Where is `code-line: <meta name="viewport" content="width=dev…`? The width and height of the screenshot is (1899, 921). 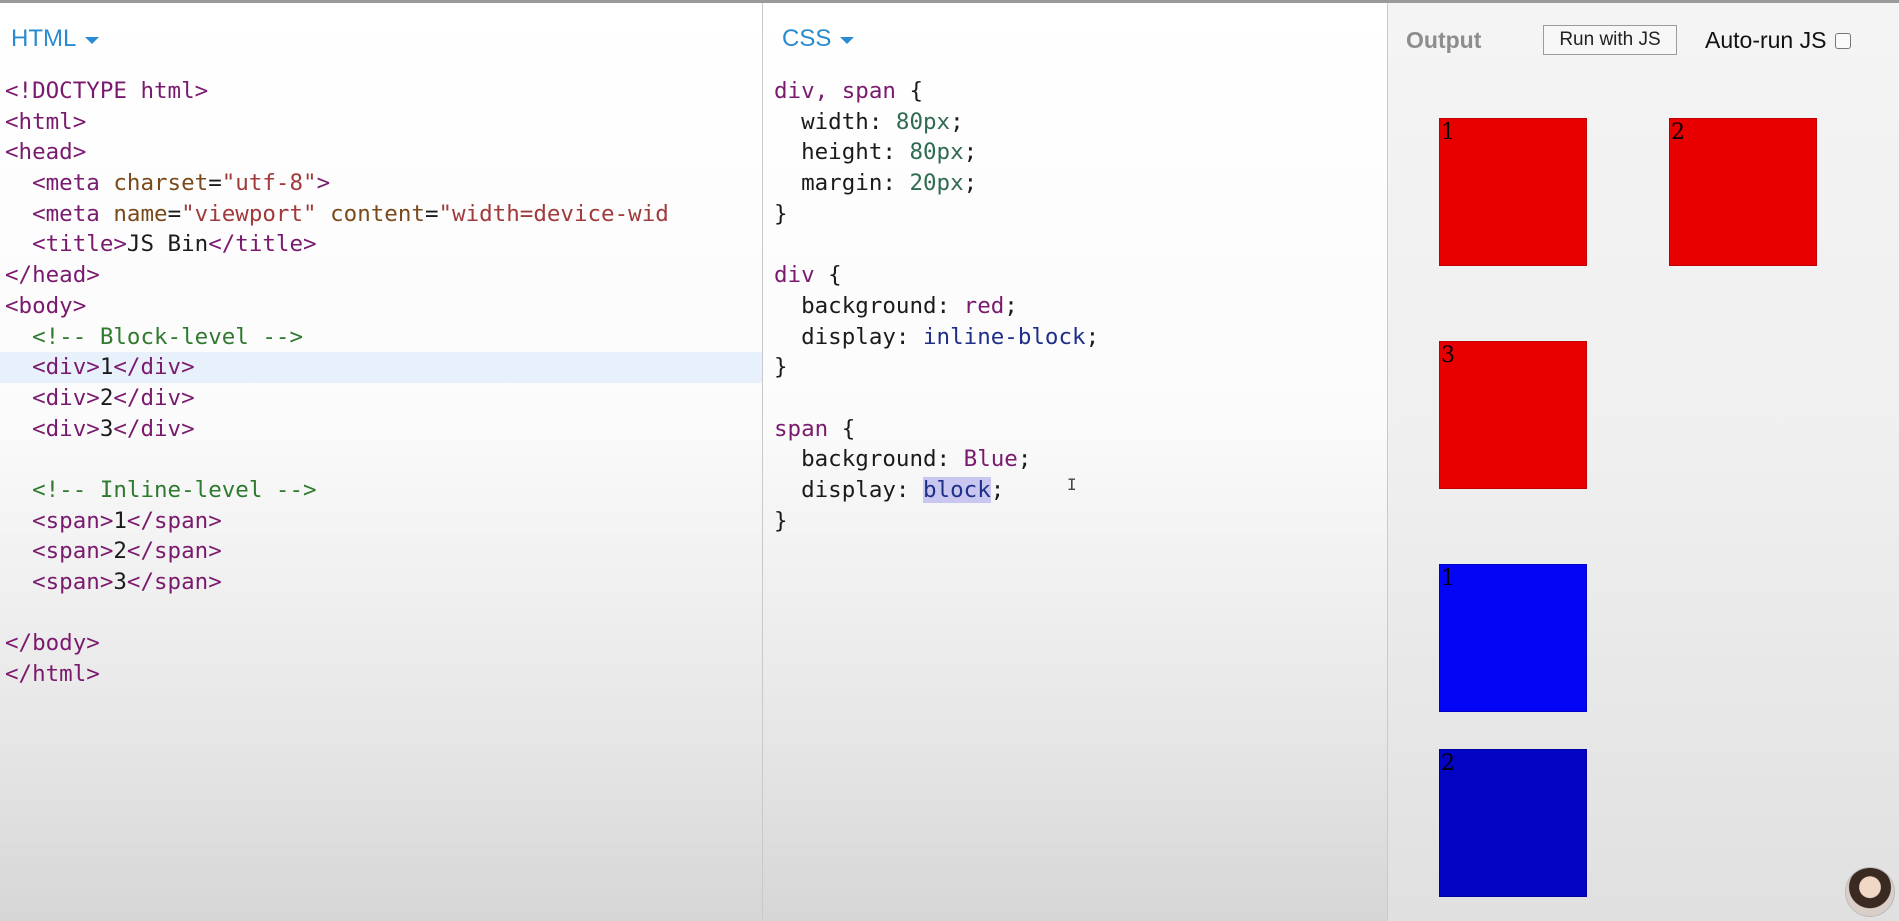
code-line: <meta name="viewport" content="width=dev… is located at coordinates (381, 214).